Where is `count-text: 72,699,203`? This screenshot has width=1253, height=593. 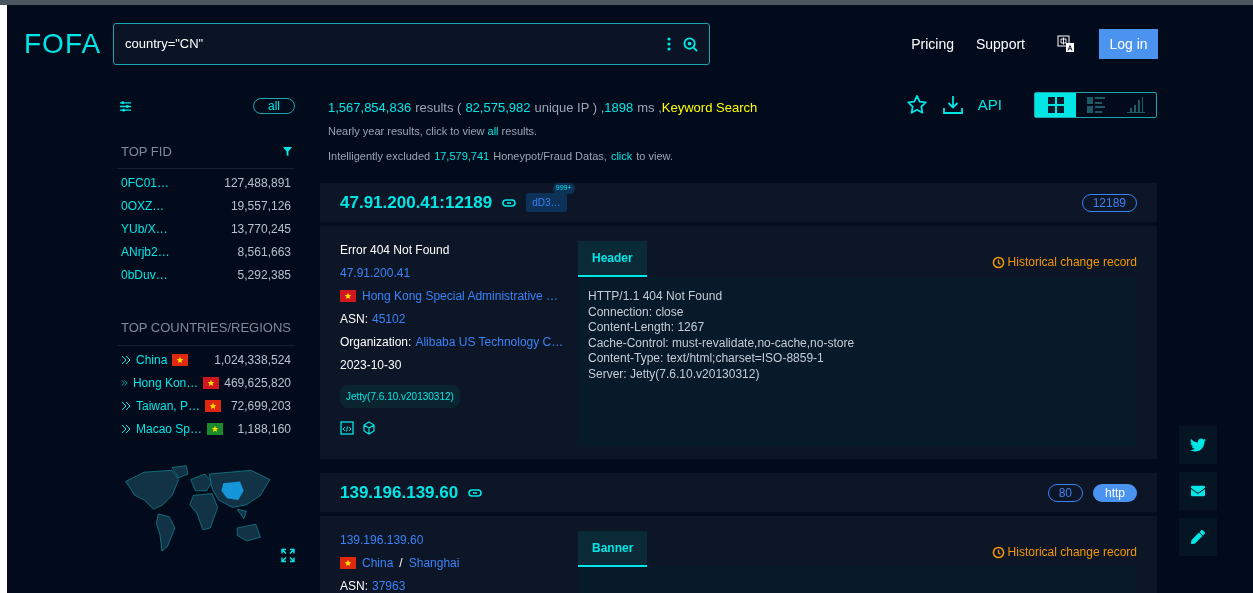 count-text: 72,699,203 is located at coordinates (260, 406).